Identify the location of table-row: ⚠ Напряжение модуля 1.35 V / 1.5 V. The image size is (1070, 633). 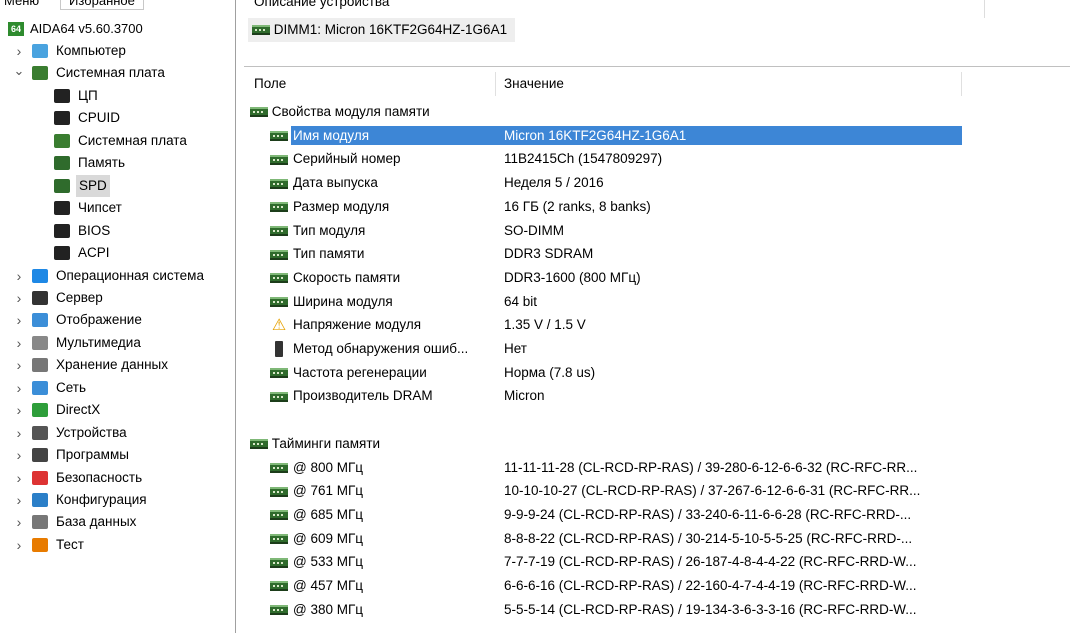
(616, 324).